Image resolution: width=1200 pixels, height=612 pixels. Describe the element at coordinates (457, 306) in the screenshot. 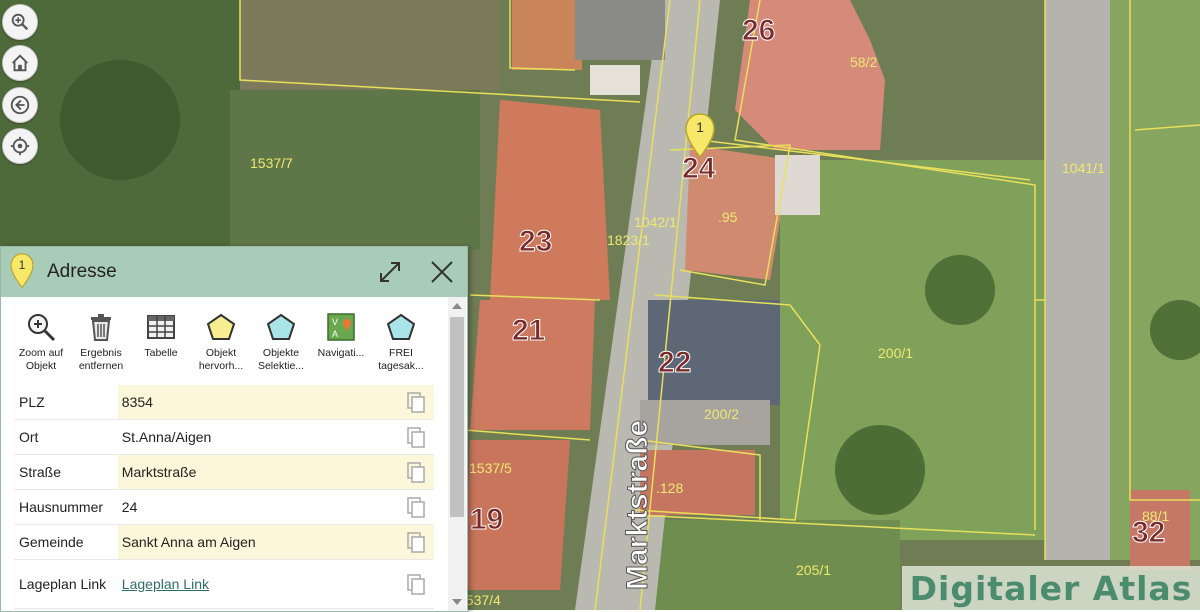

I see `scroll-up-icon` at that location.